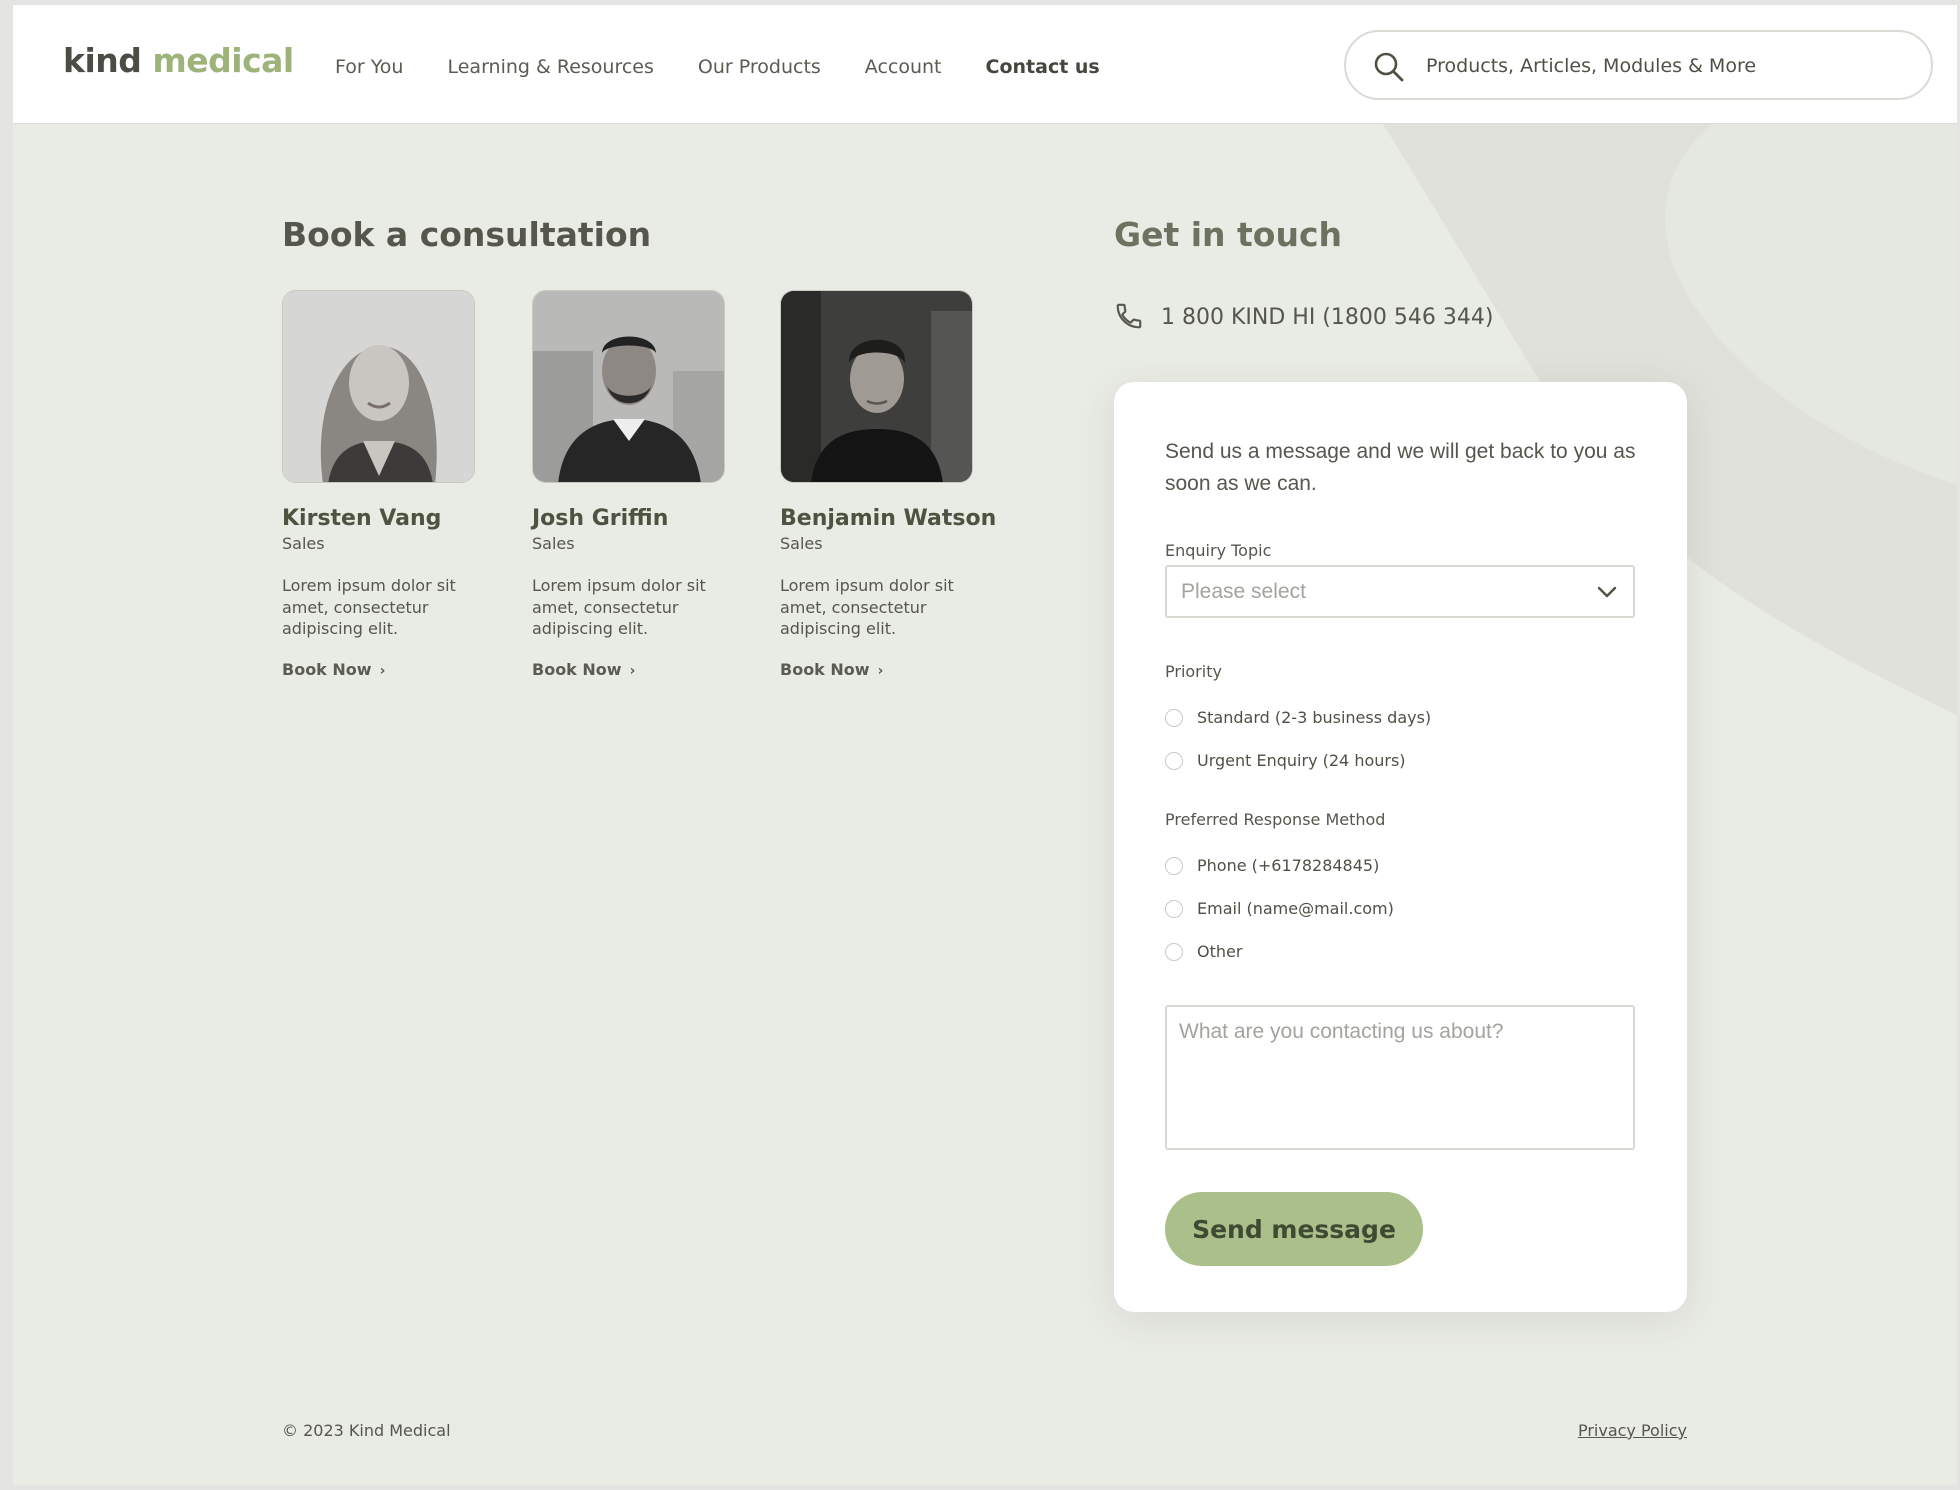 This screenshot has height=1490, width=1960. What do you see at coordinates (1314, 717) in the screenshot?
I see `radio-label: Standard (2-3 business days)` at bounding box center [1314, 717].